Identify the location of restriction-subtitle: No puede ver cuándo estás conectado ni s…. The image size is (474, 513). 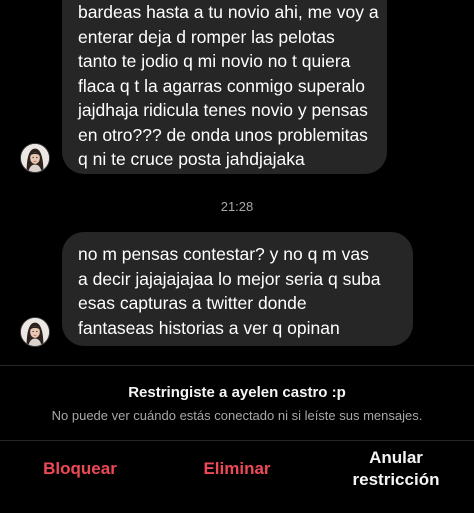
(237, 415).